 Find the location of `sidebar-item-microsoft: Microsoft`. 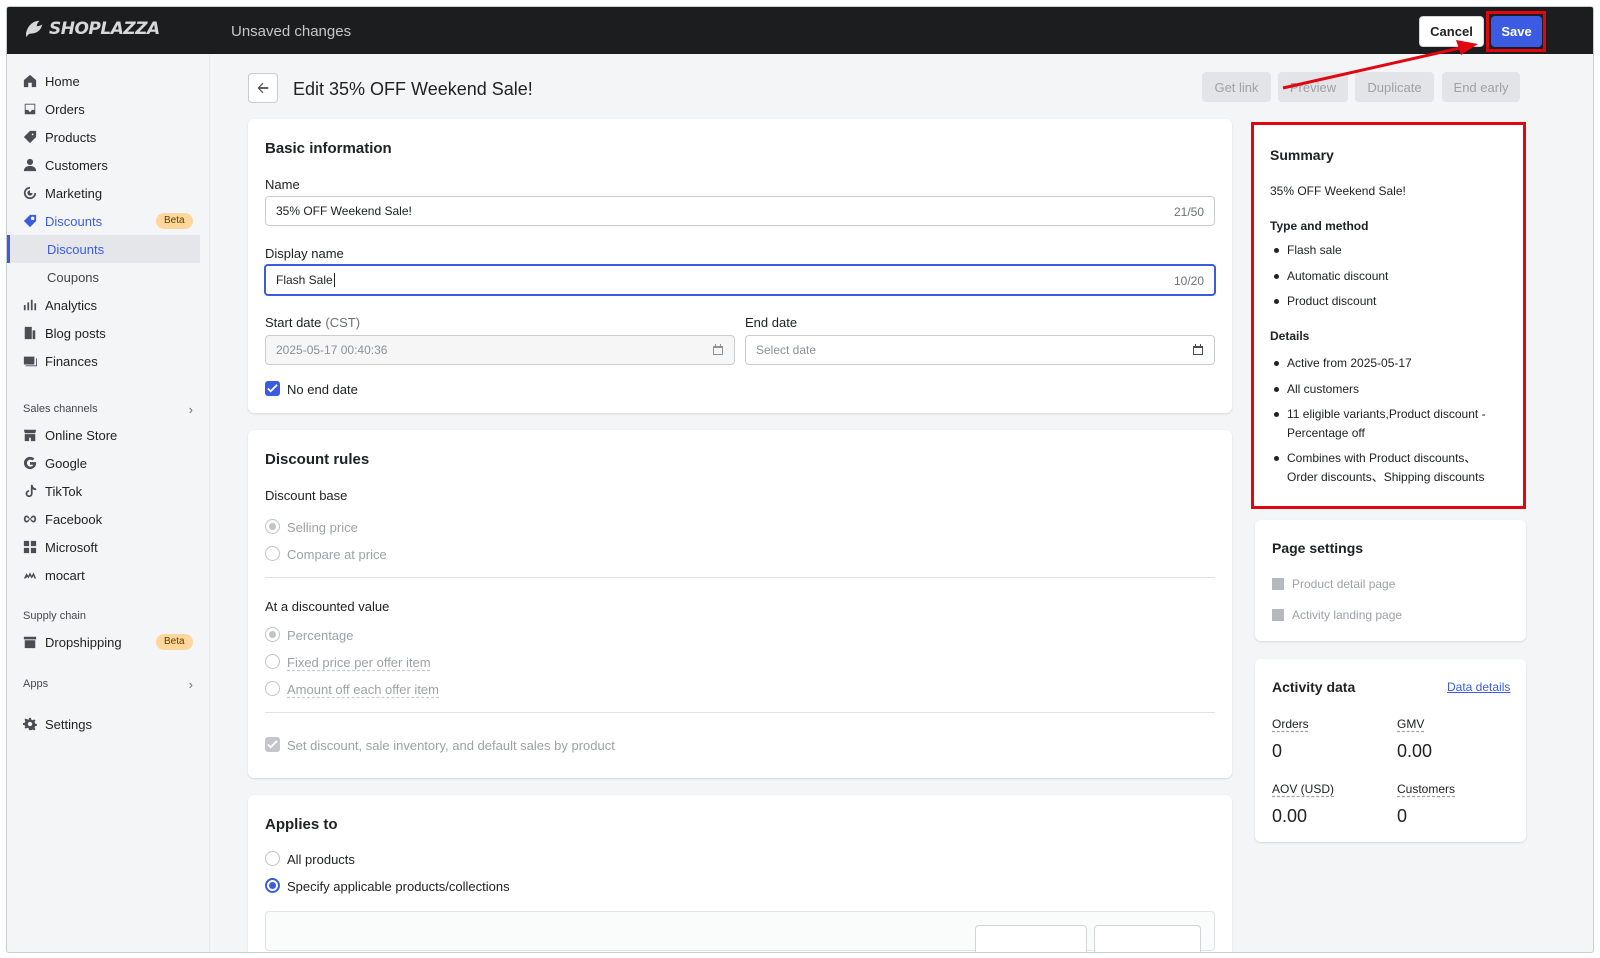

sidebar-item-microsoft: Microsoft is located at coordinates (103, 547).